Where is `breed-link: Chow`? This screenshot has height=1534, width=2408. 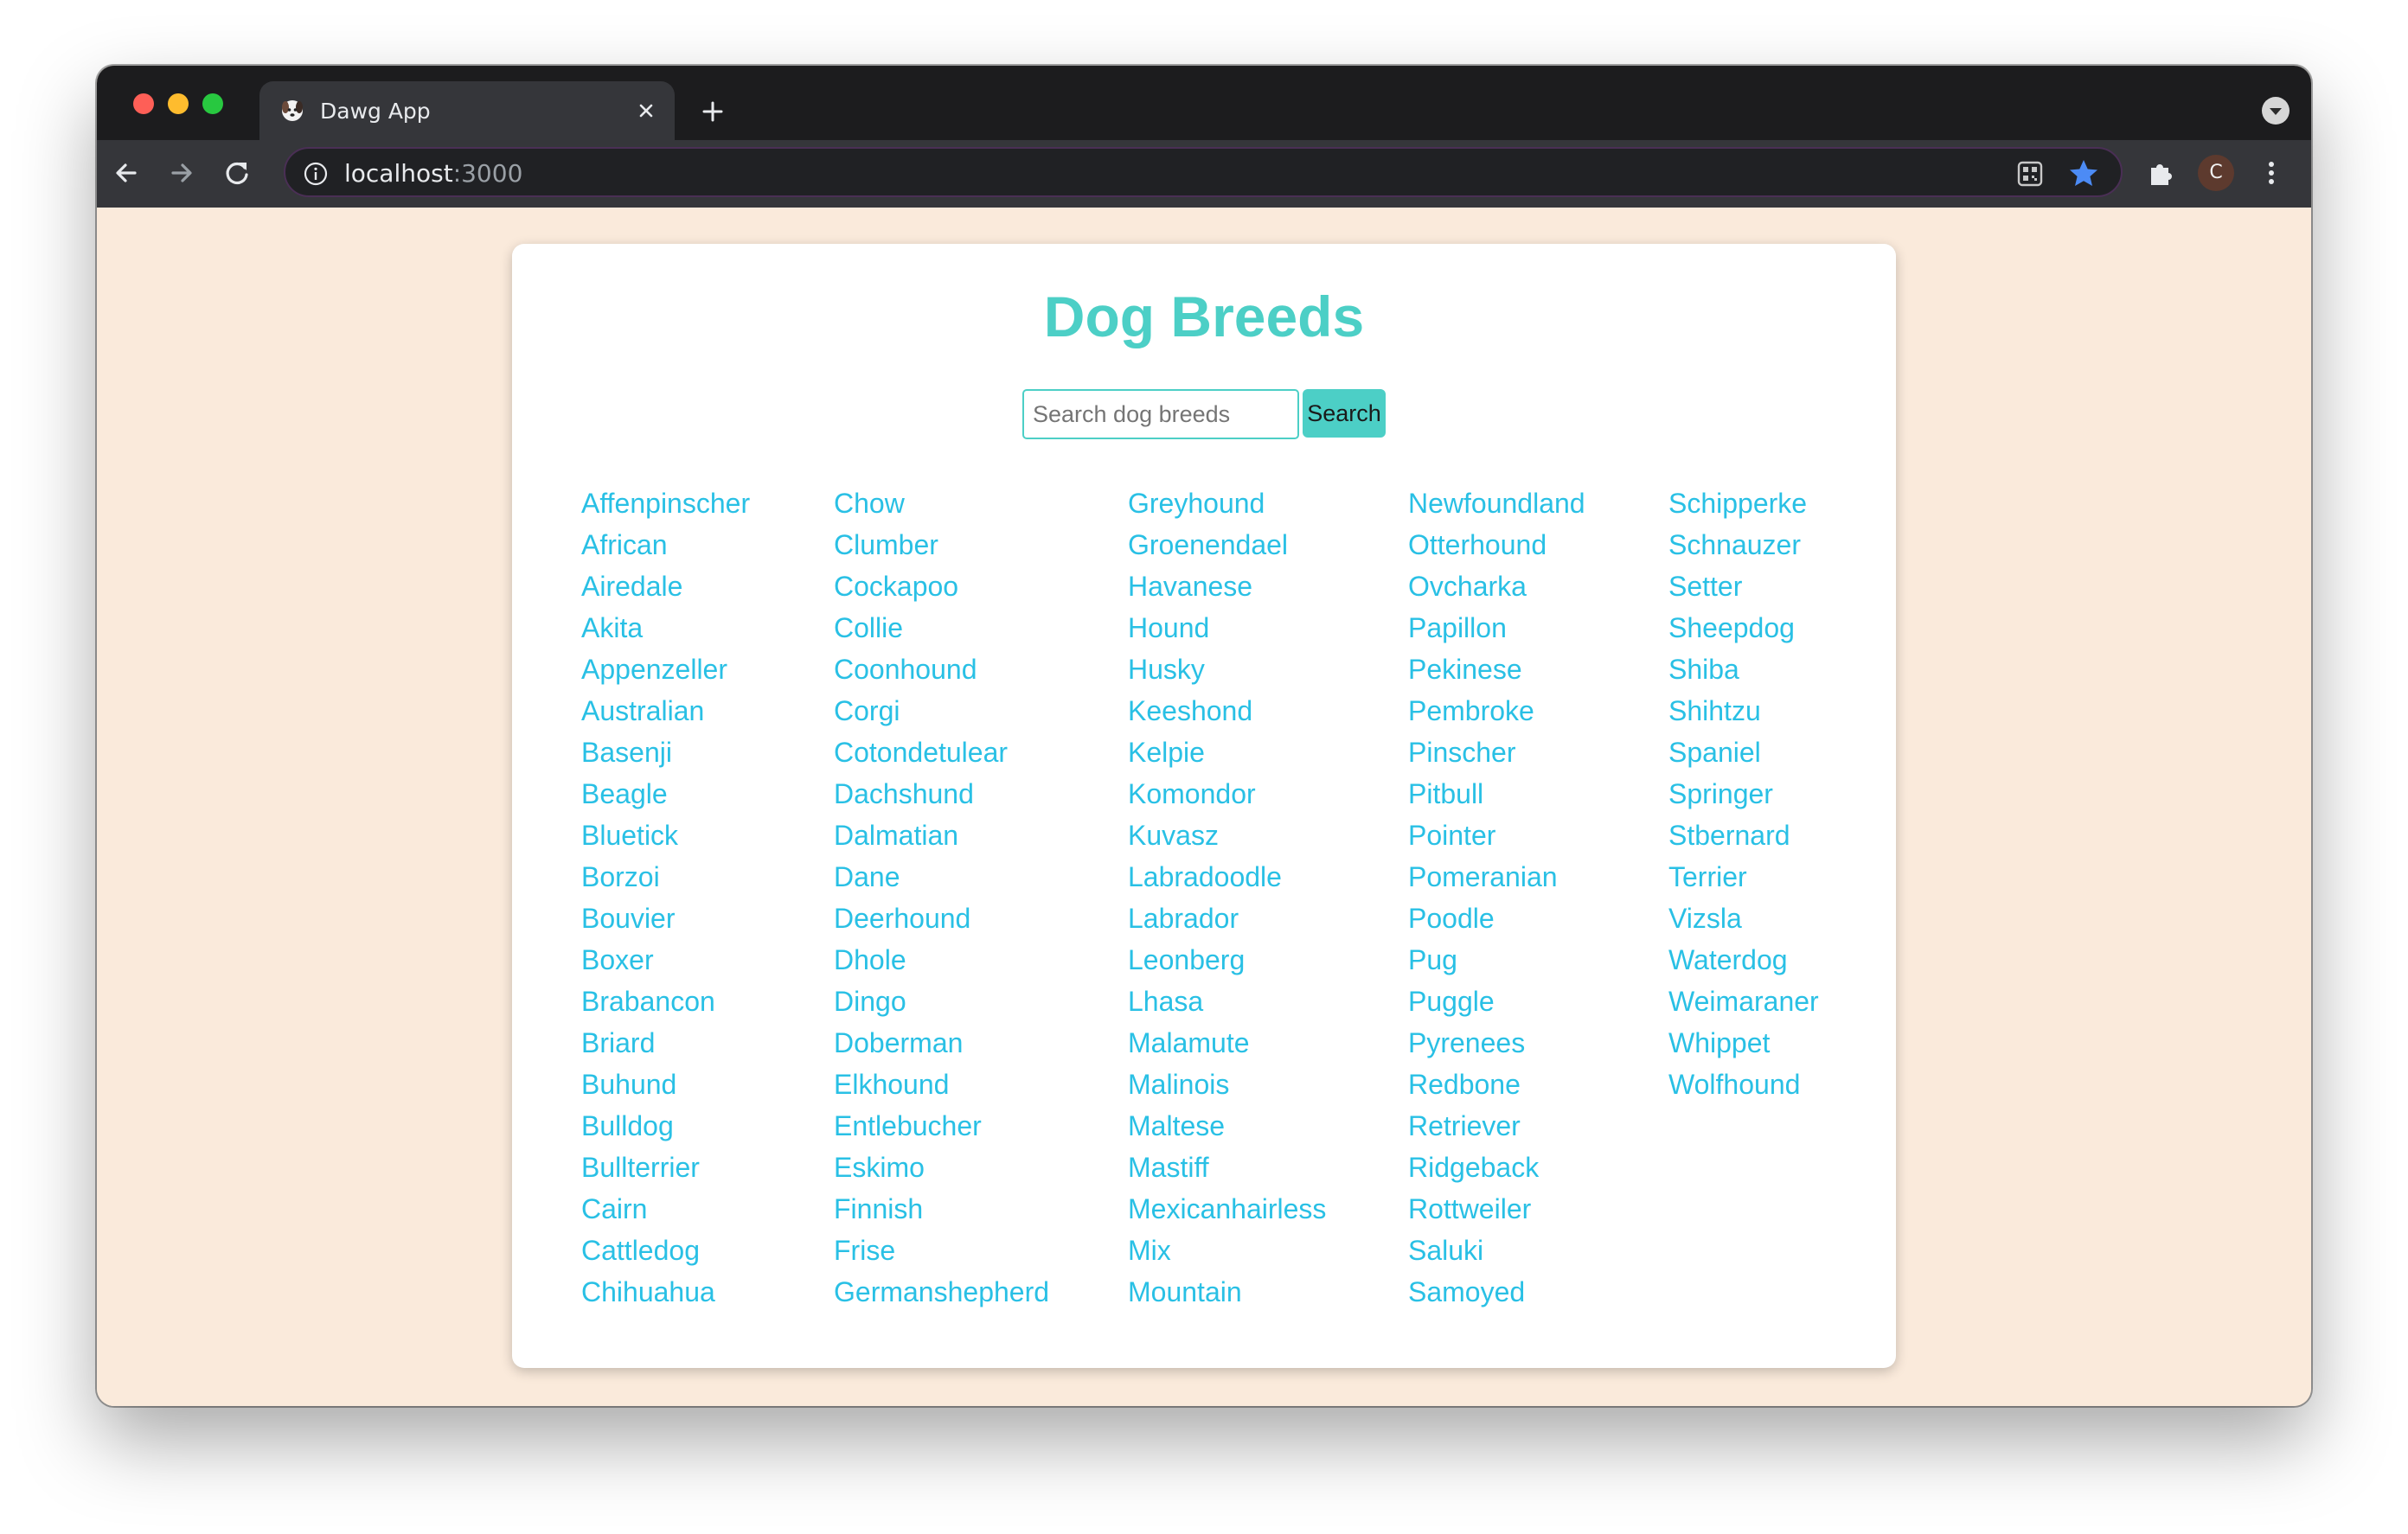
breed-link: Chow is located at coordinates (942, 504).